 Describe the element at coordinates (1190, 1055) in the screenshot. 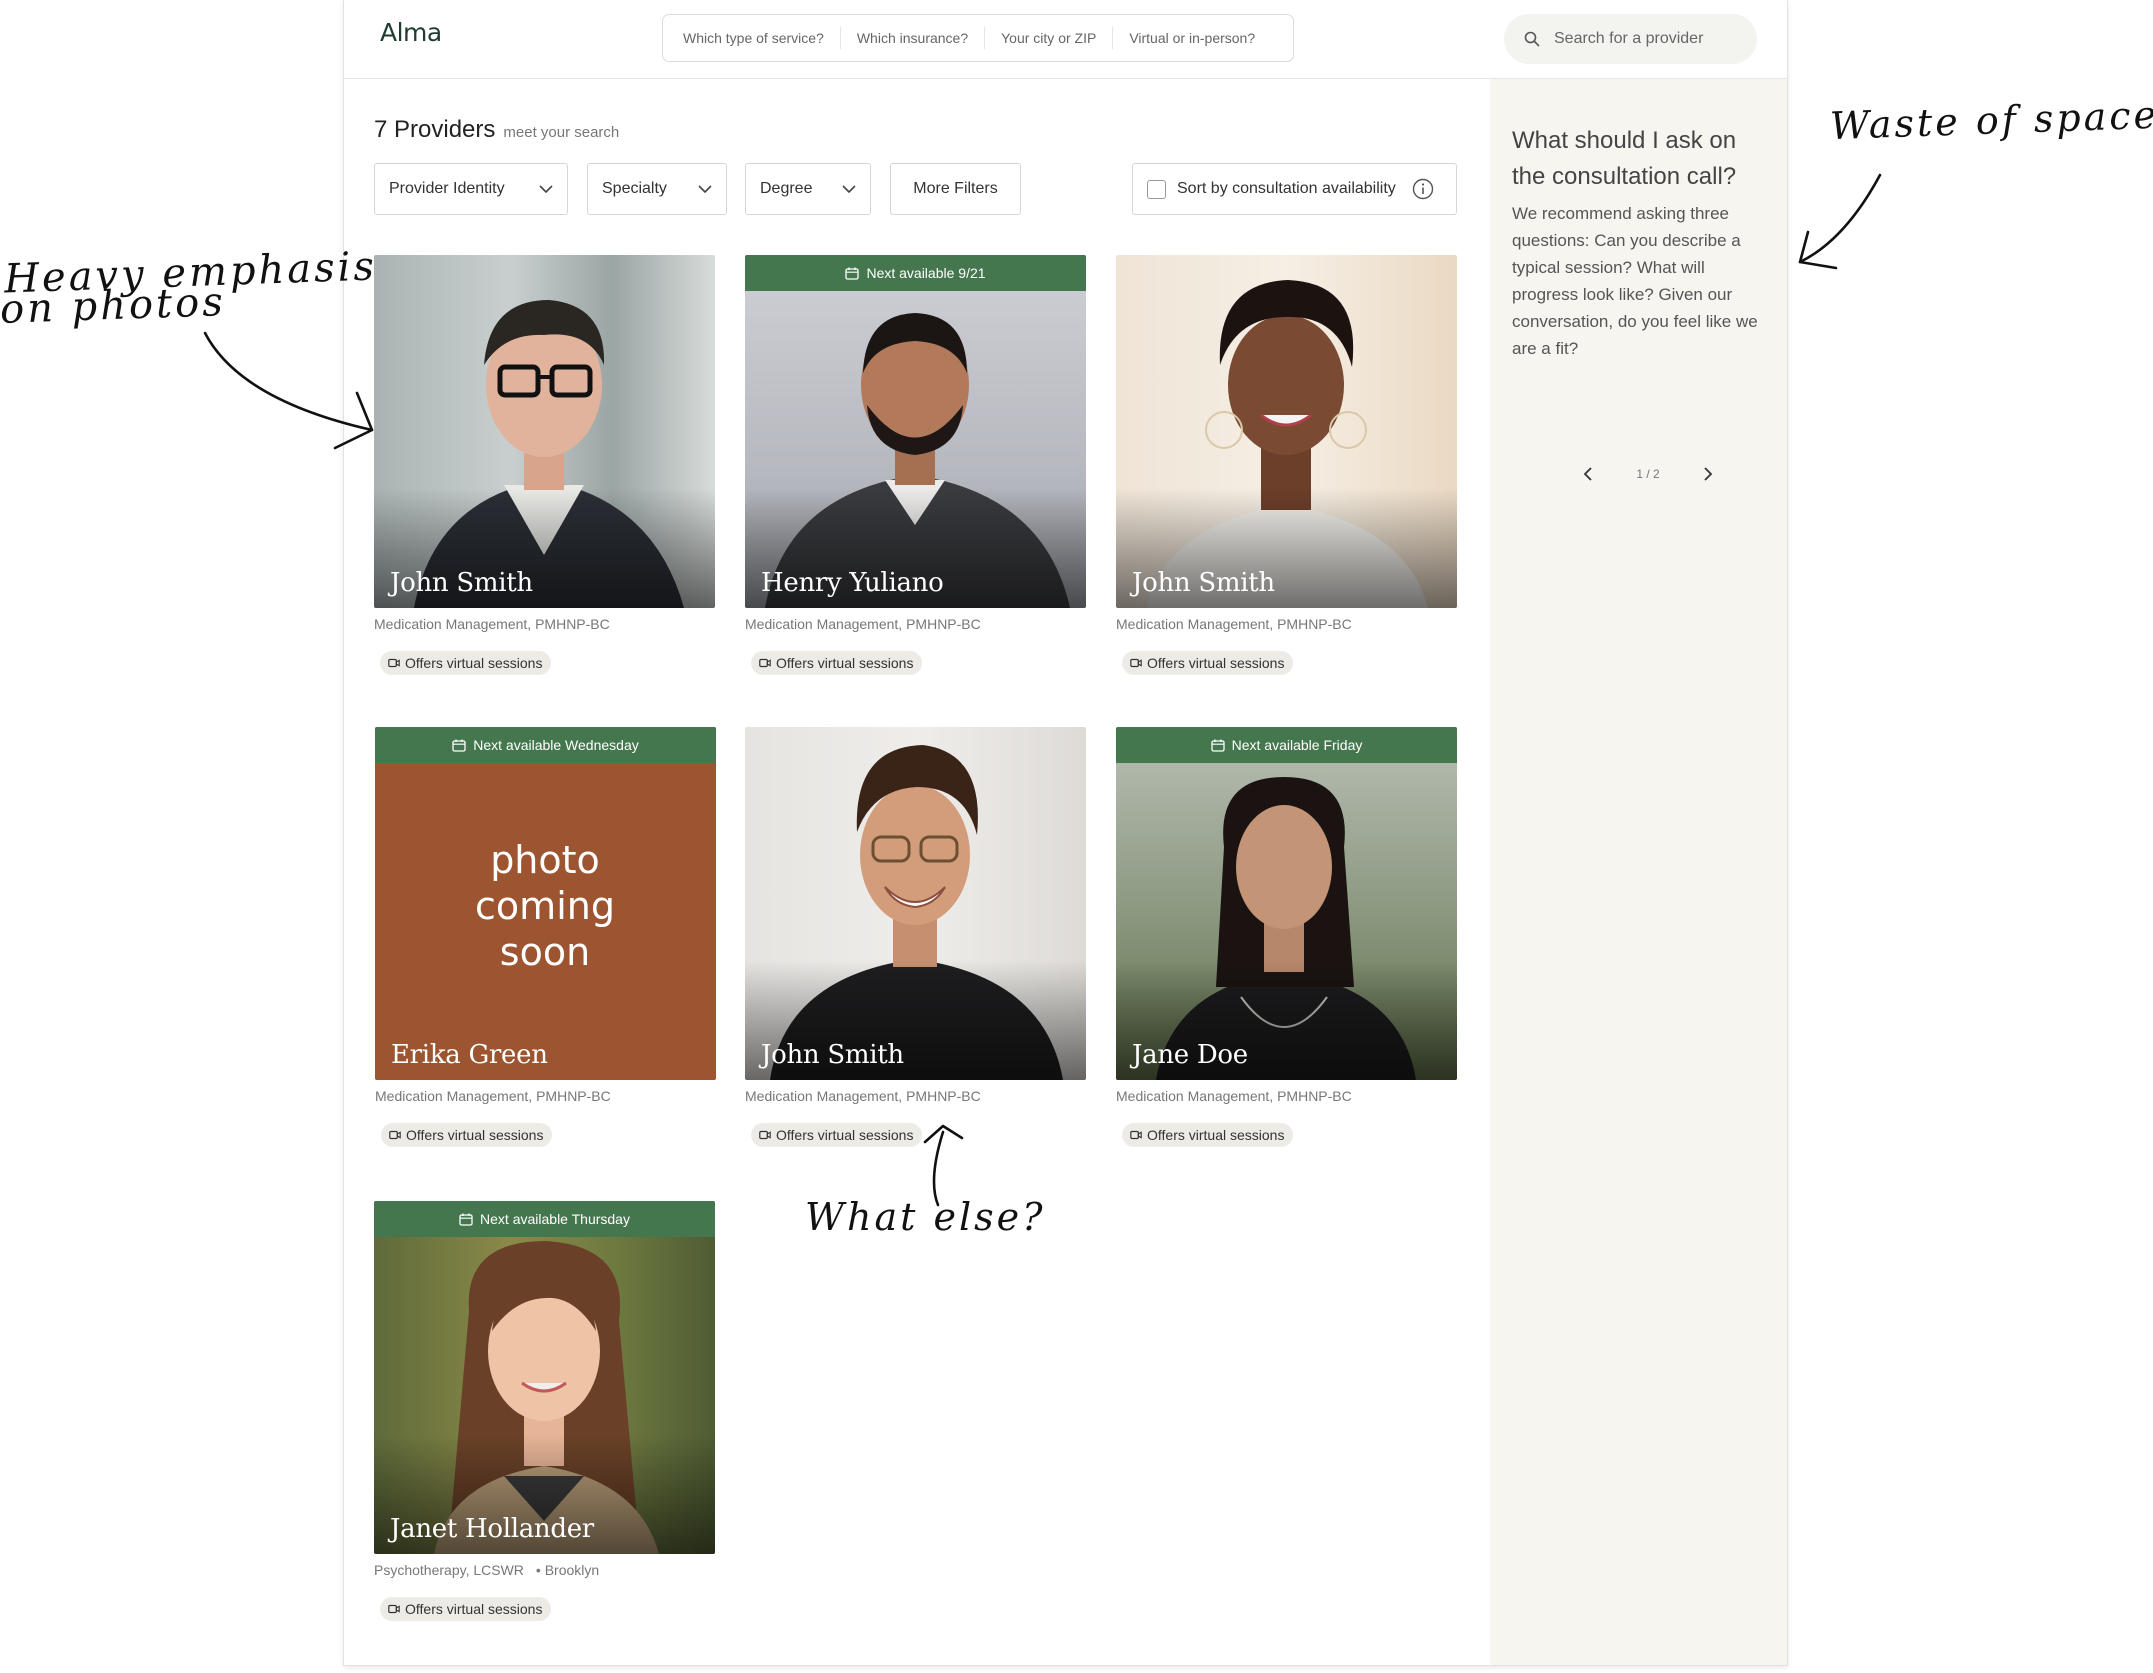

I see `provider-name: Jane Doe` at that location.